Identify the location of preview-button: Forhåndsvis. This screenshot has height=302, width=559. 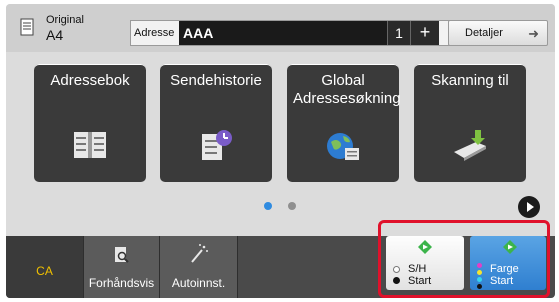
(122, 267).